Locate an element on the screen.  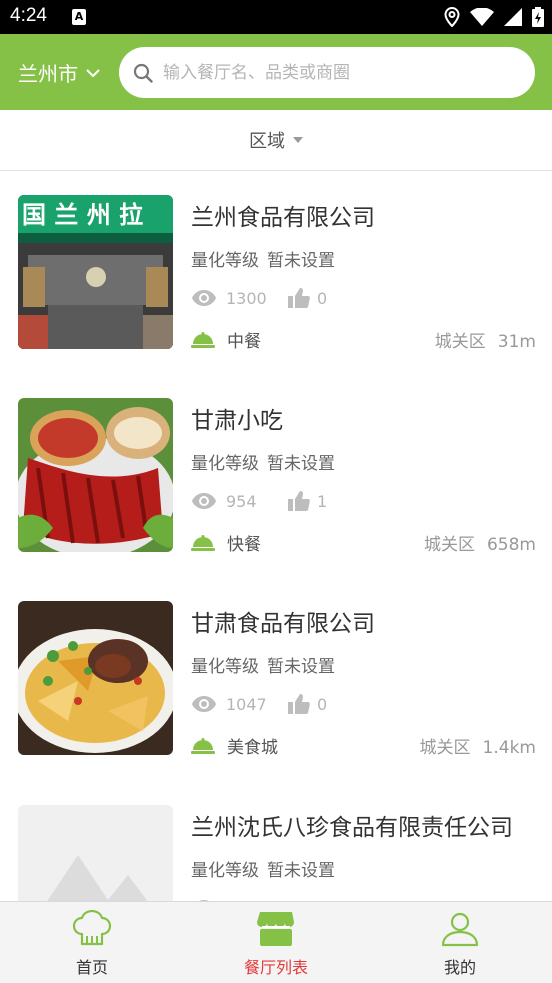
chef-hat-icon is located at coordinates (92, 928).